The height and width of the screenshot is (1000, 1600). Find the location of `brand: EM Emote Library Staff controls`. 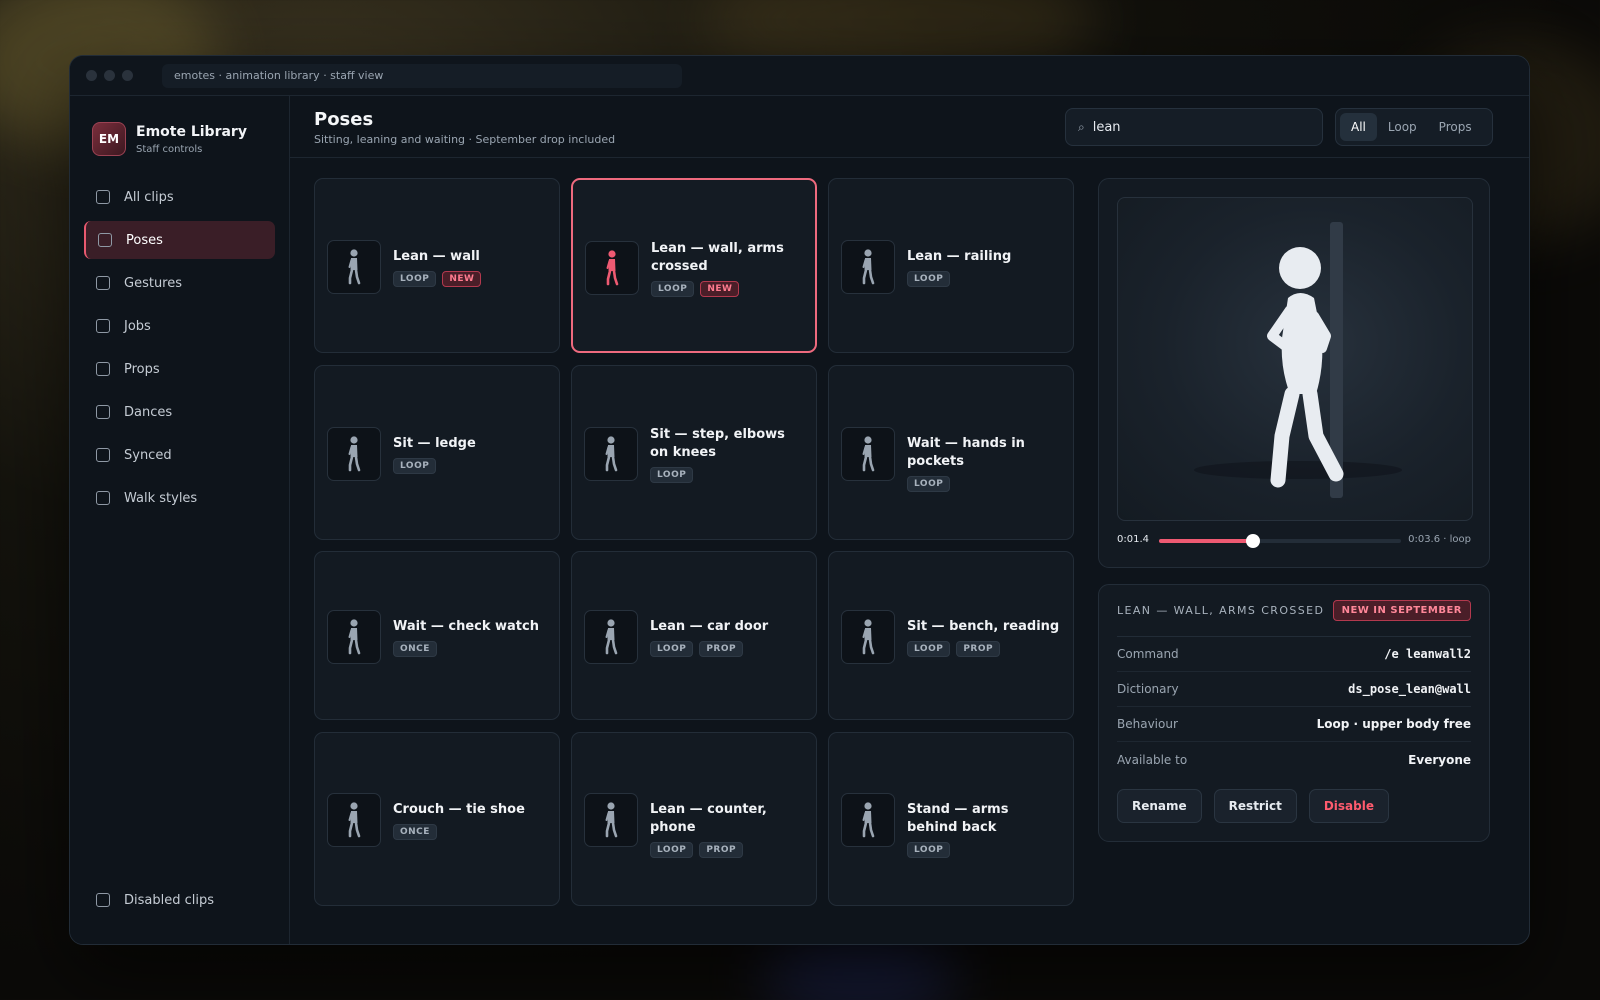

brand: EM Emote Library Staff controls is located at coordinates (179, 126).